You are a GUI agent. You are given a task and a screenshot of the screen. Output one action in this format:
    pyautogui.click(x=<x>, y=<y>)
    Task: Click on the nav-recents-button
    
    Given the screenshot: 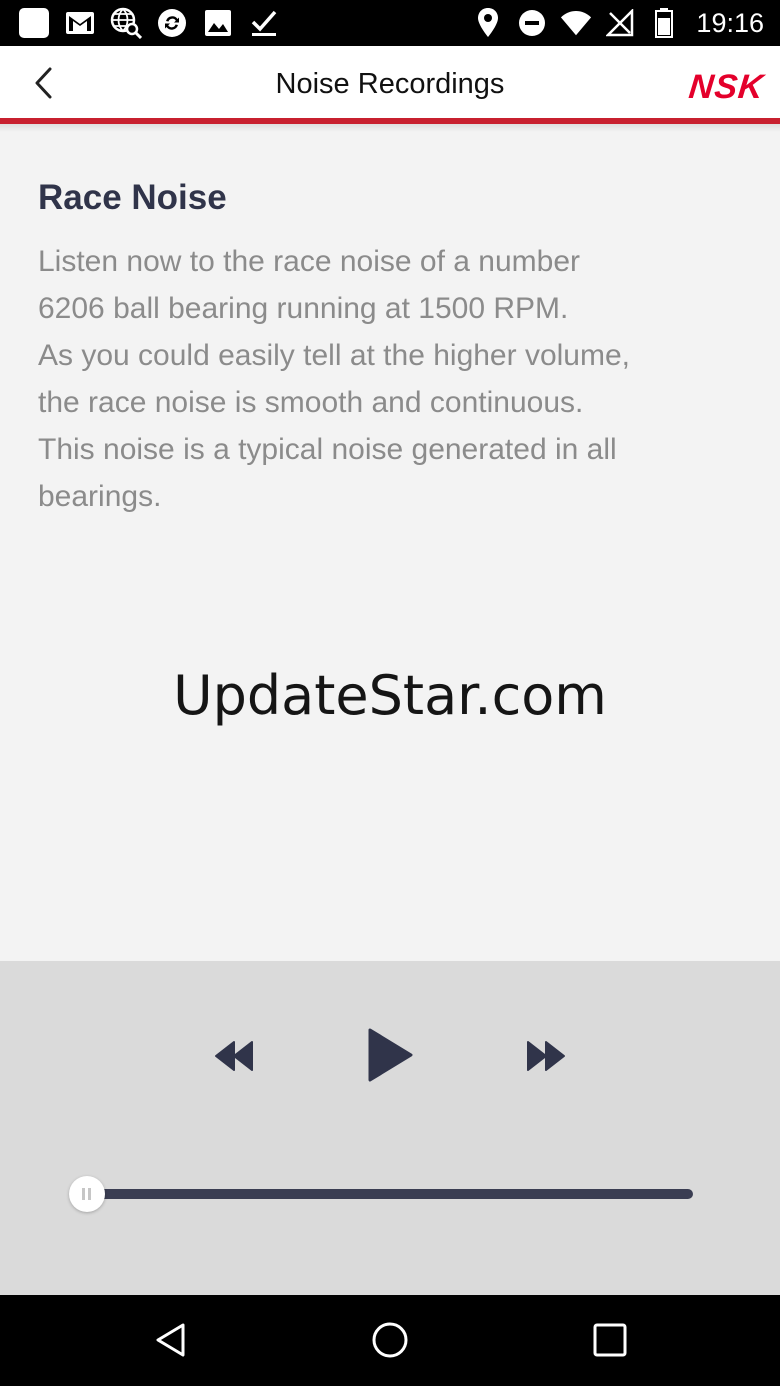 What is the action you would take?
    pyautogui.click(x=610, y=1340)
    